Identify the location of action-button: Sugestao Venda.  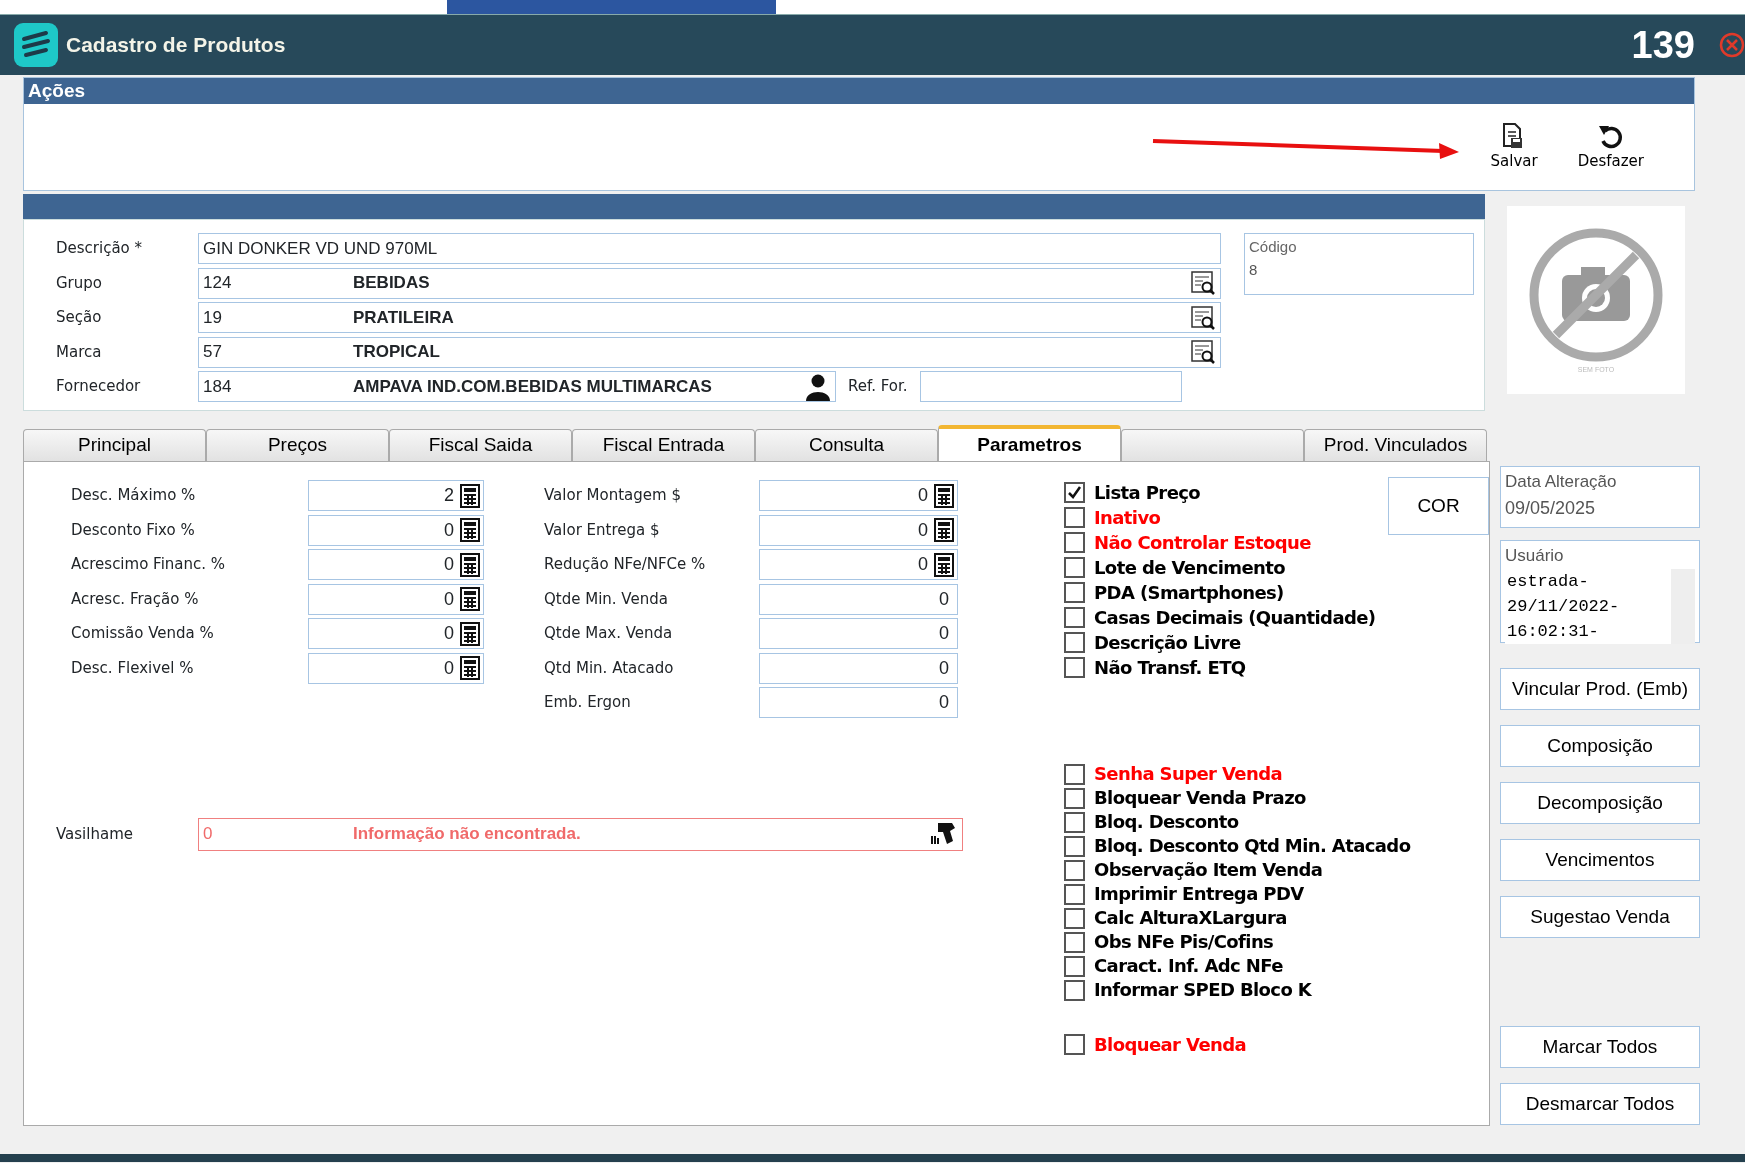
(1600, 917).